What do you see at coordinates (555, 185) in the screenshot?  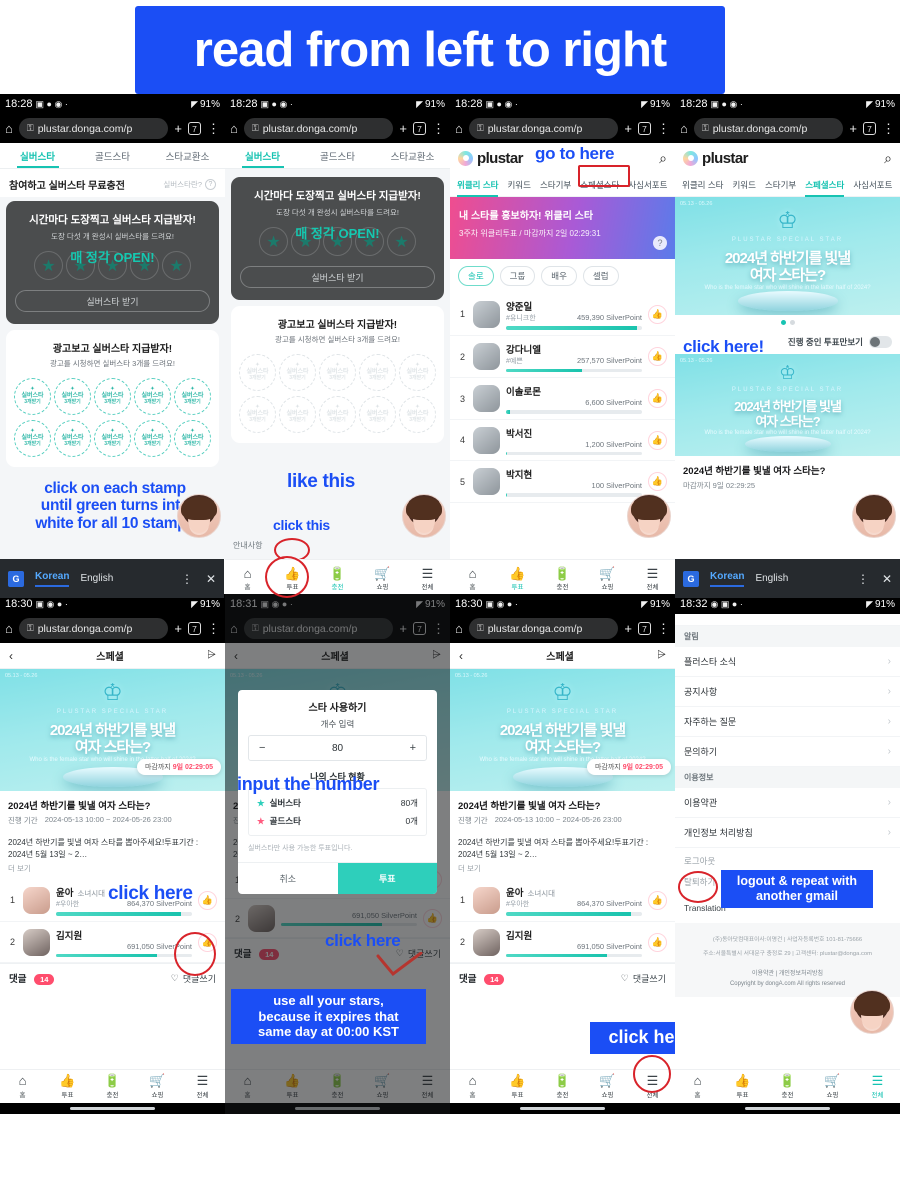 I see `nav-star-donation: 스타기부` at bounding box center [555, 185].